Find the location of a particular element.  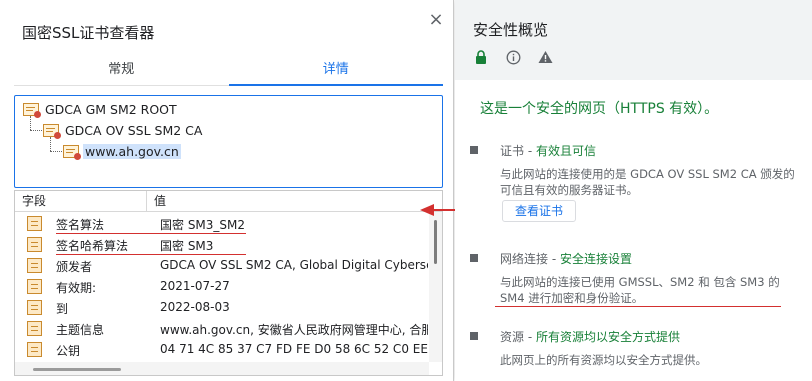

section-status: 有效且可信 is located at coordinates (565, 151).